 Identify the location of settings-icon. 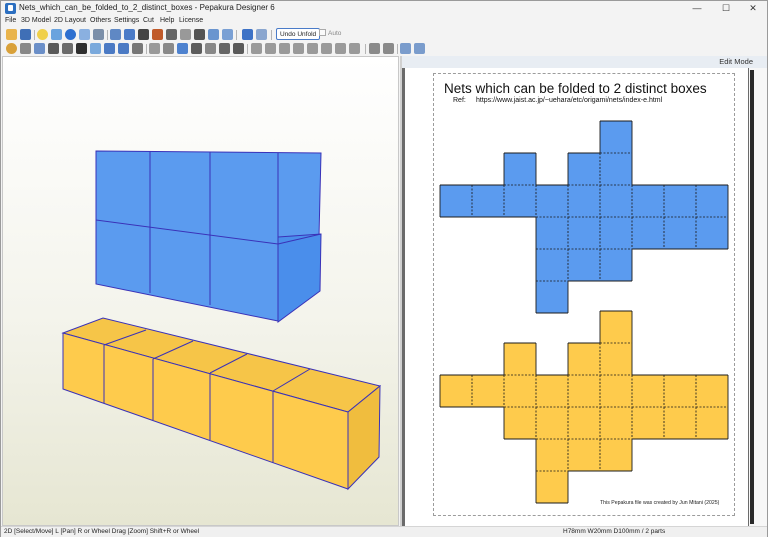
(388, 48).